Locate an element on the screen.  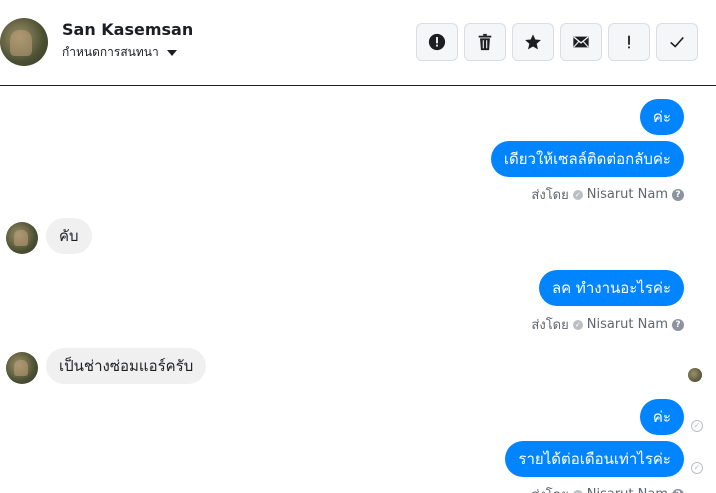
outgoing-message: รายได้ต่อเดือนเท่าไรค่ะ is located at coordinates (594, 459).